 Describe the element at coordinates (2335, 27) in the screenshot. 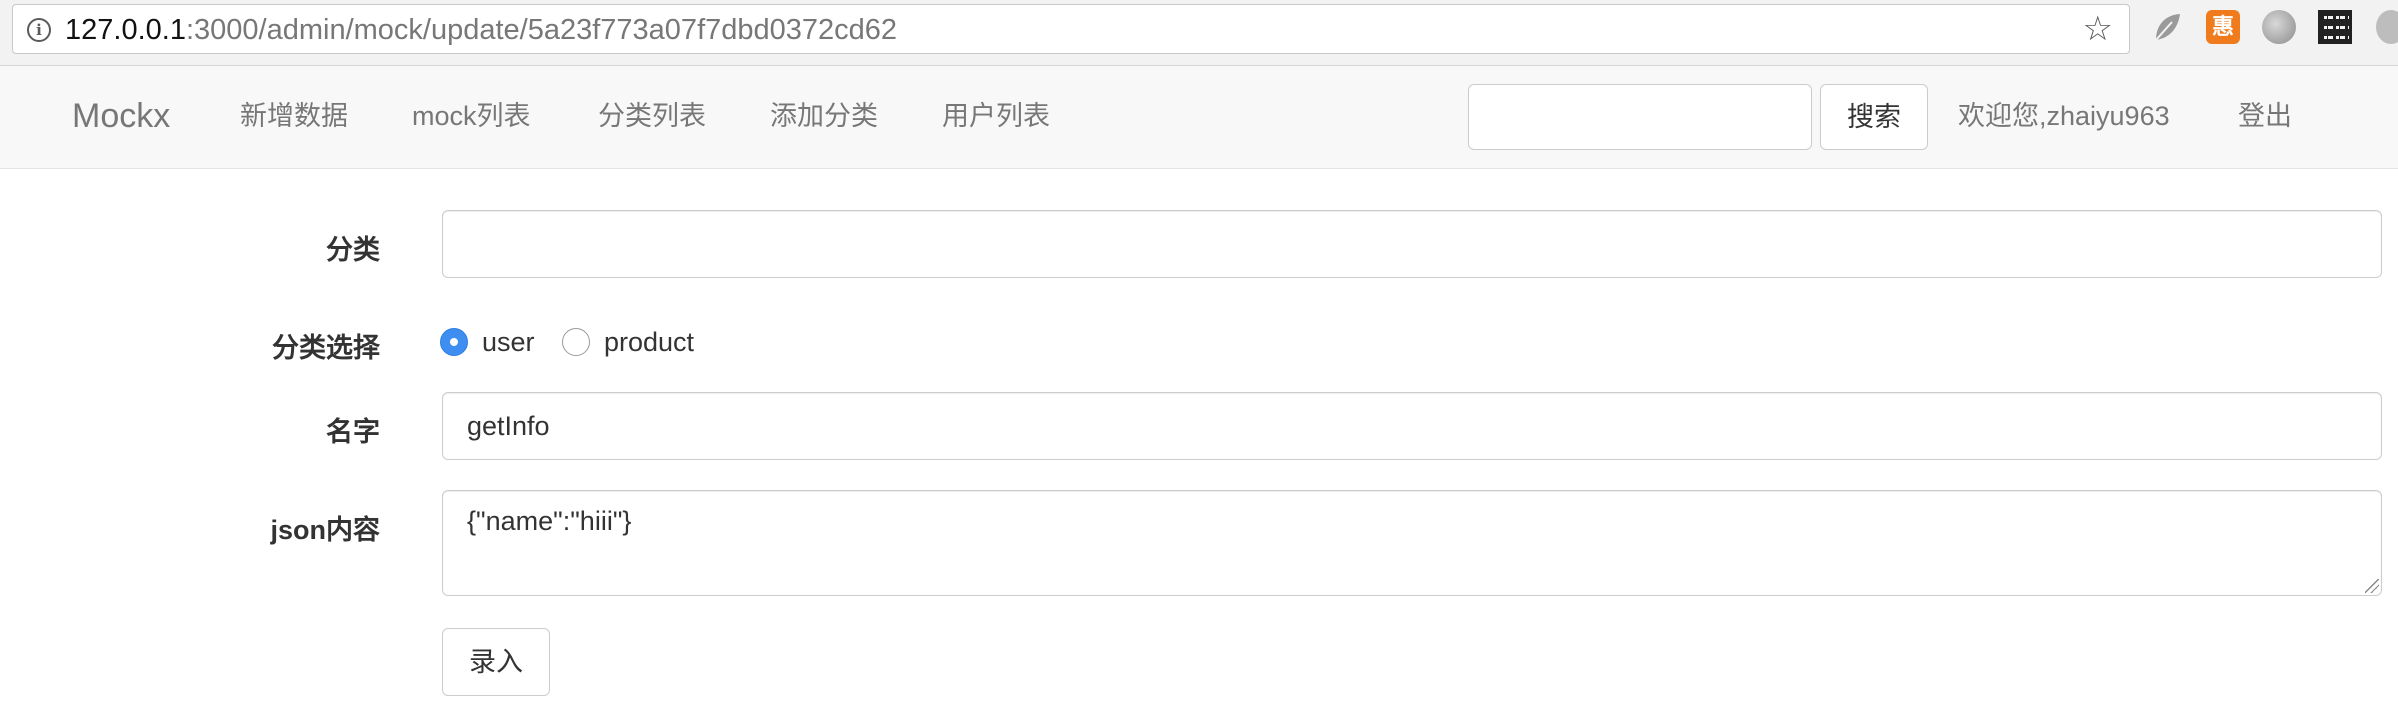

I see `qr-code-extension-icon` at that location.